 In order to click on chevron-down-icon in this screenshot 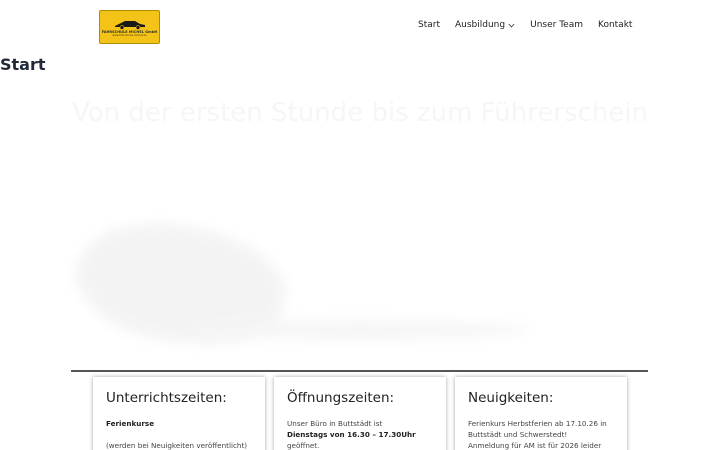, I will do `click(511, 25)`.